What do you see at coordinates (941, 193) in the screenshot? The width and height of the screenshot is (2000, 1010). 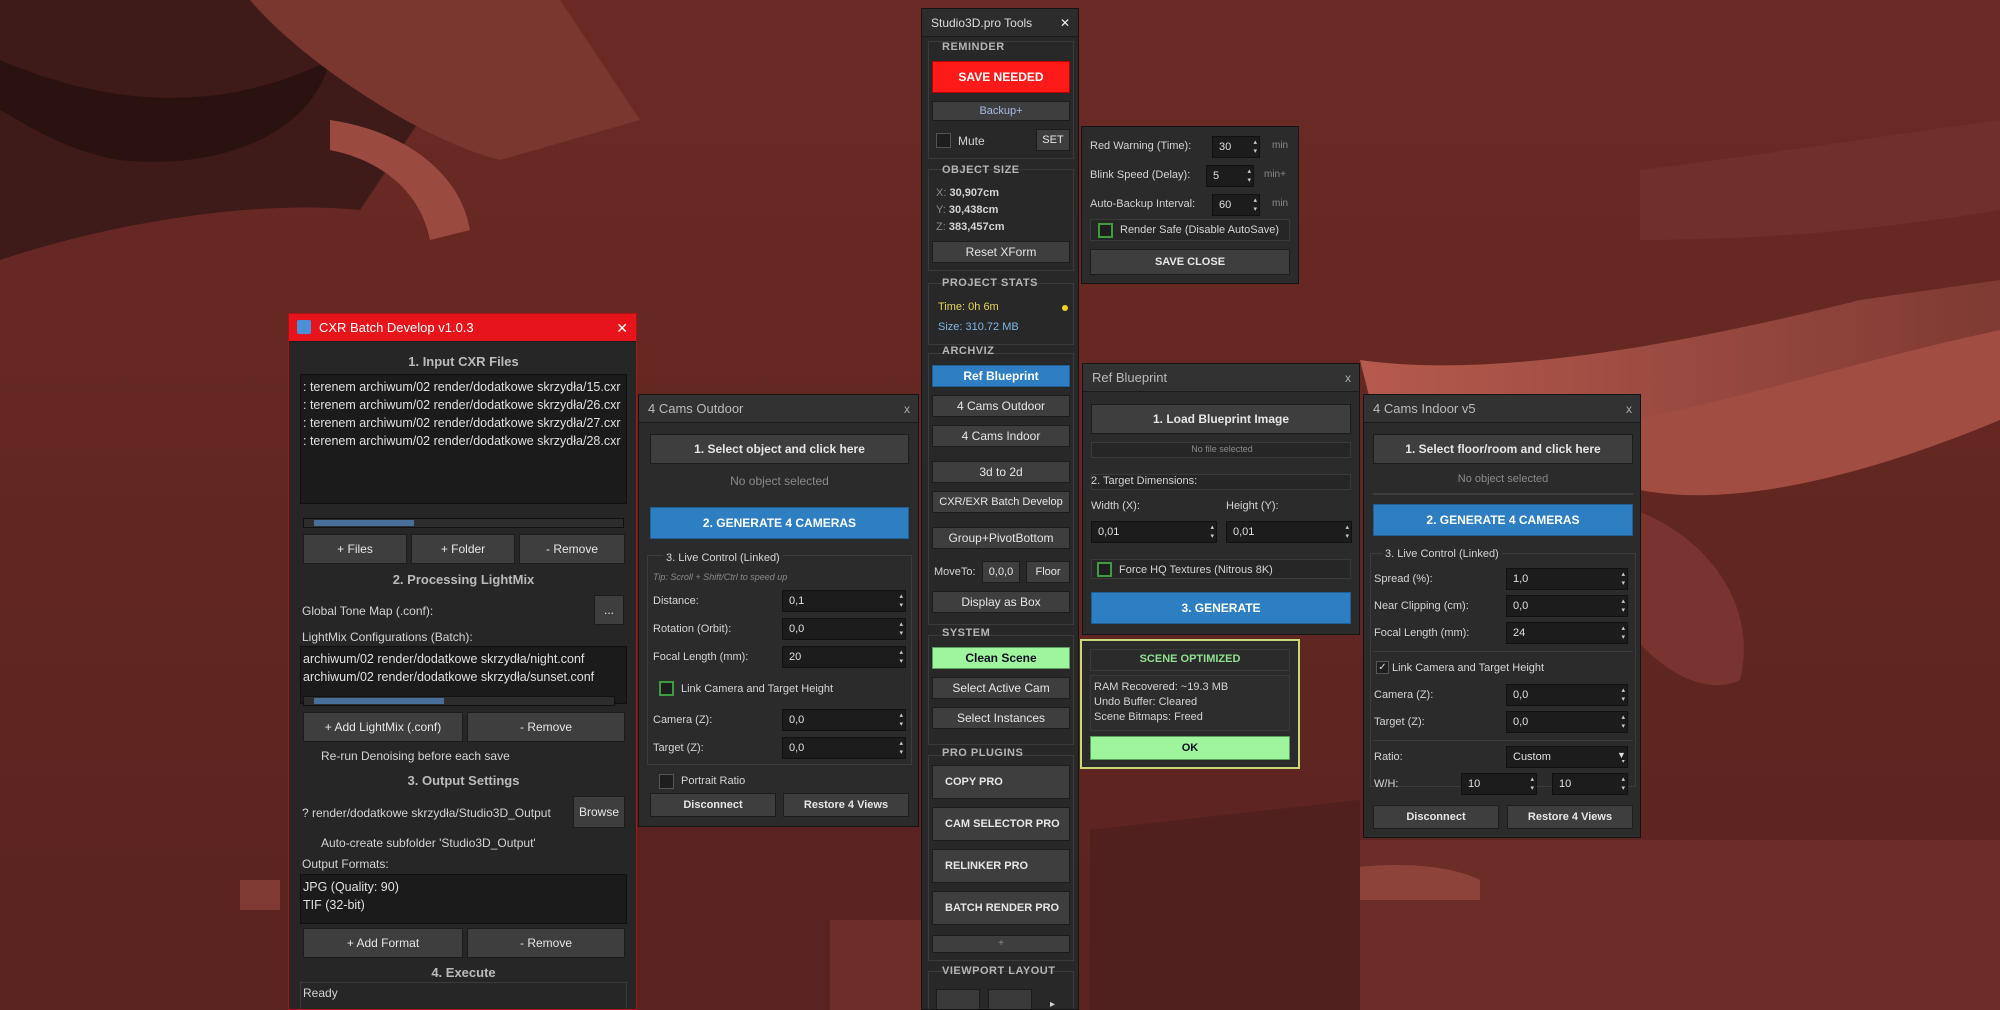 I see `size-x-key: X:` at bounding box center [941, 193].